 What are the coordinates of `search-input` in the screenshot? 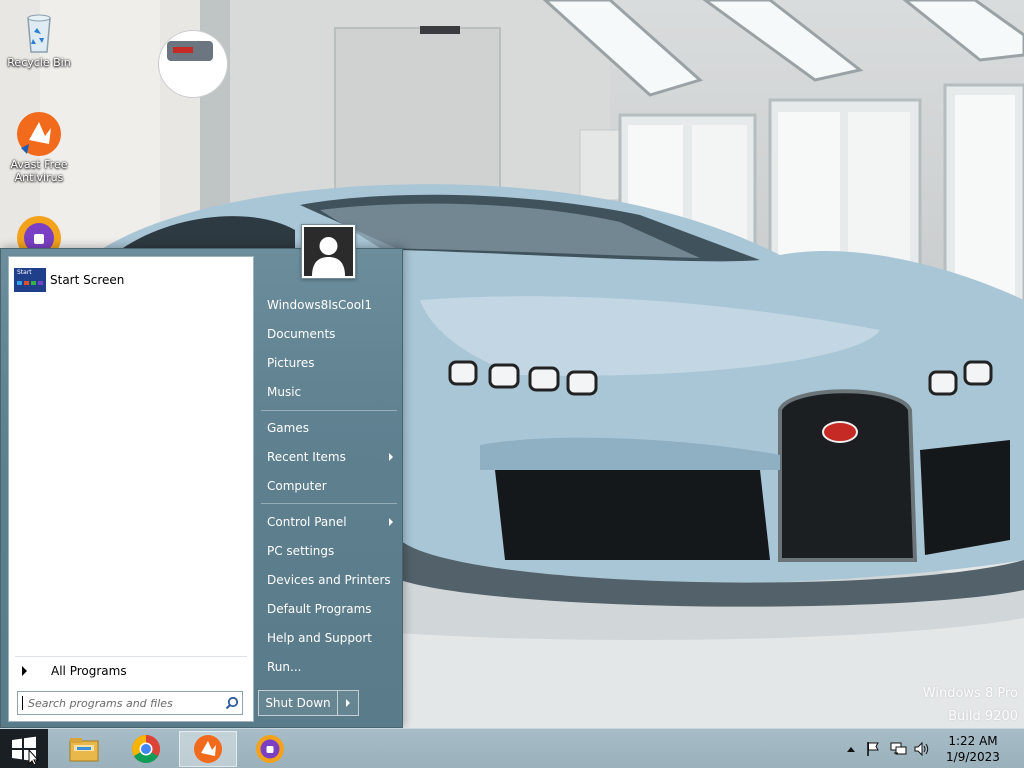 It's located at (122, 703).